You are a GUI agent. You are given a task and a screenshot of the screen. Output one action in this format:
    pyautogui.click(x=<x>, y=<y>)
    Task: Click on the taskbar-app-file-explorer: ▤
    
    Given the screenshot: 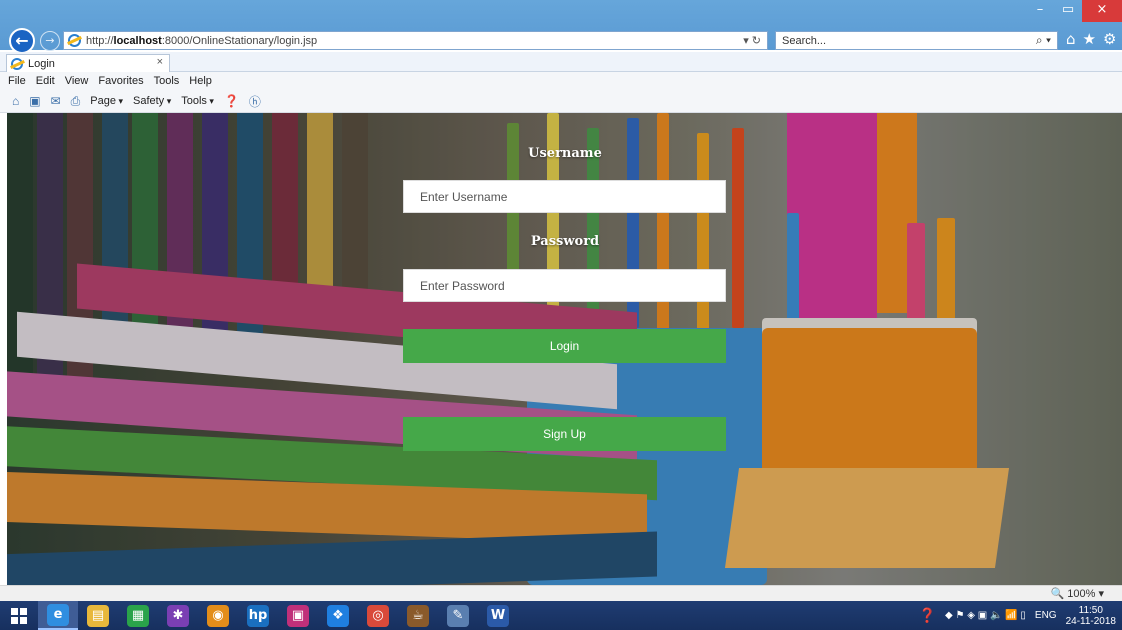 What is the action you would take?
    pyautogui.click(x=98, y=615)
    